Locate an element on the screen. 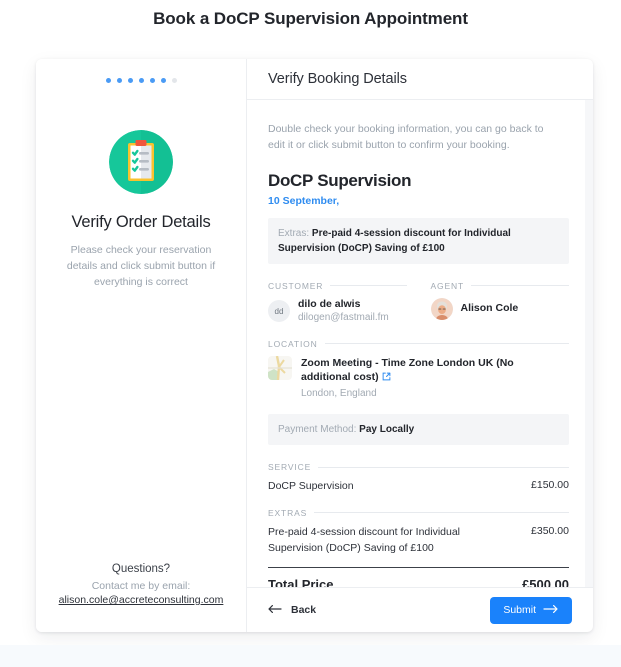  location-sub: London, England is located at coordinates (339, 394).